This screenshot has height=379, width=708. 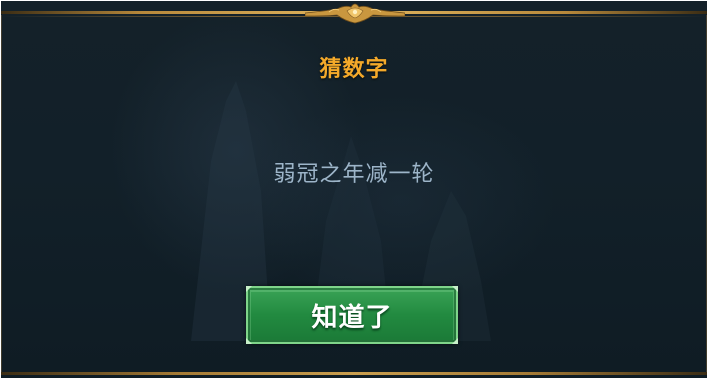 What do you see at coordinates (354, 373) in the screenshot?
I see `frame-bottom-border` at bounding box center [354, 373].